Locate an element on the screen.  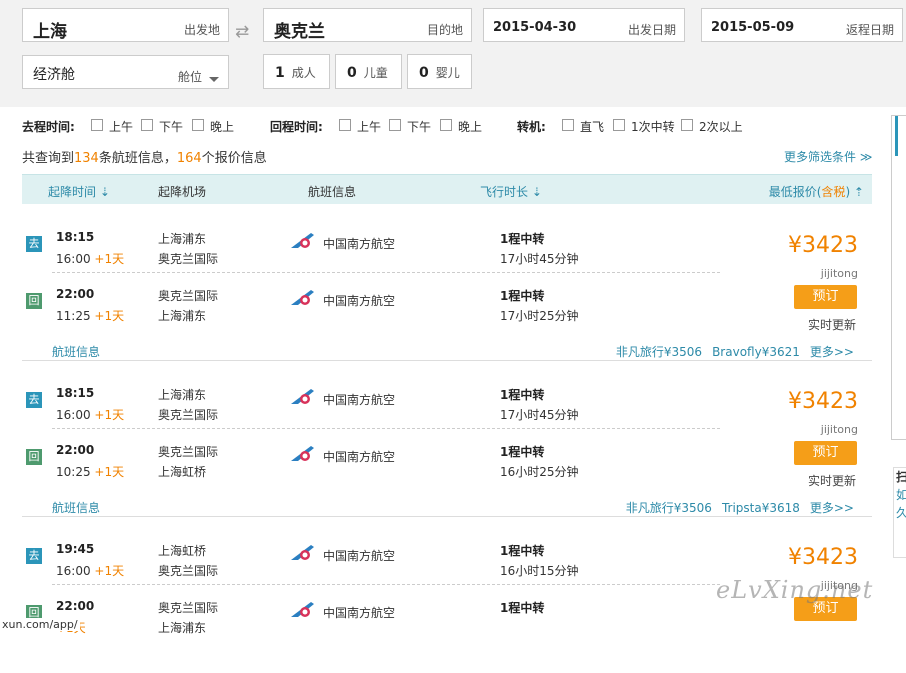
from-field: 上海 出发地 is located at coordinates (125, 25).